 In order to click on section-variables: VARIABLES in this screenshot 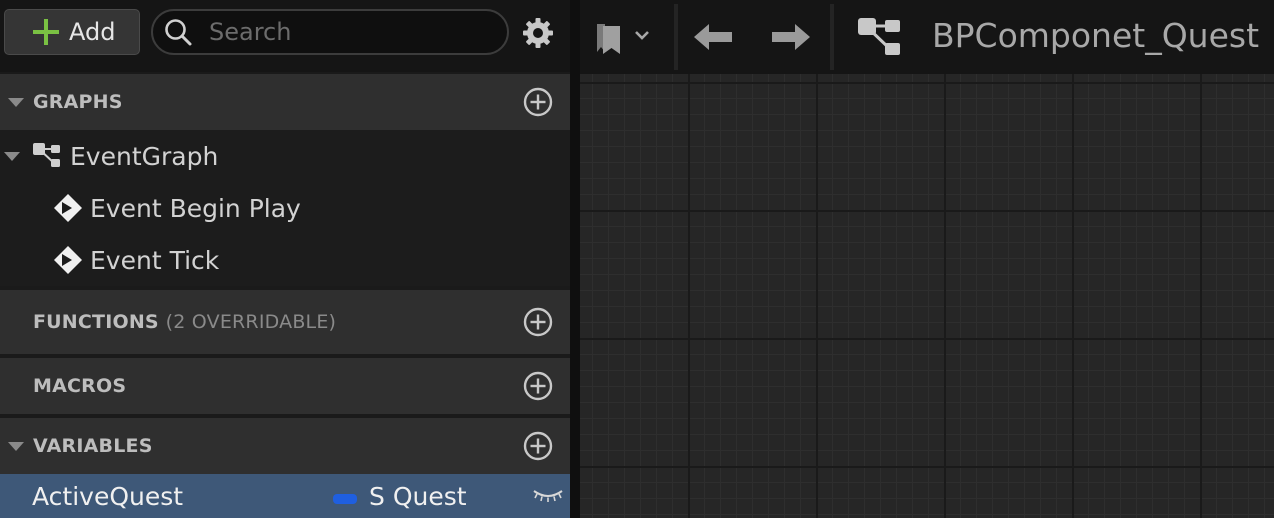, I will do `click(285, 446)`.